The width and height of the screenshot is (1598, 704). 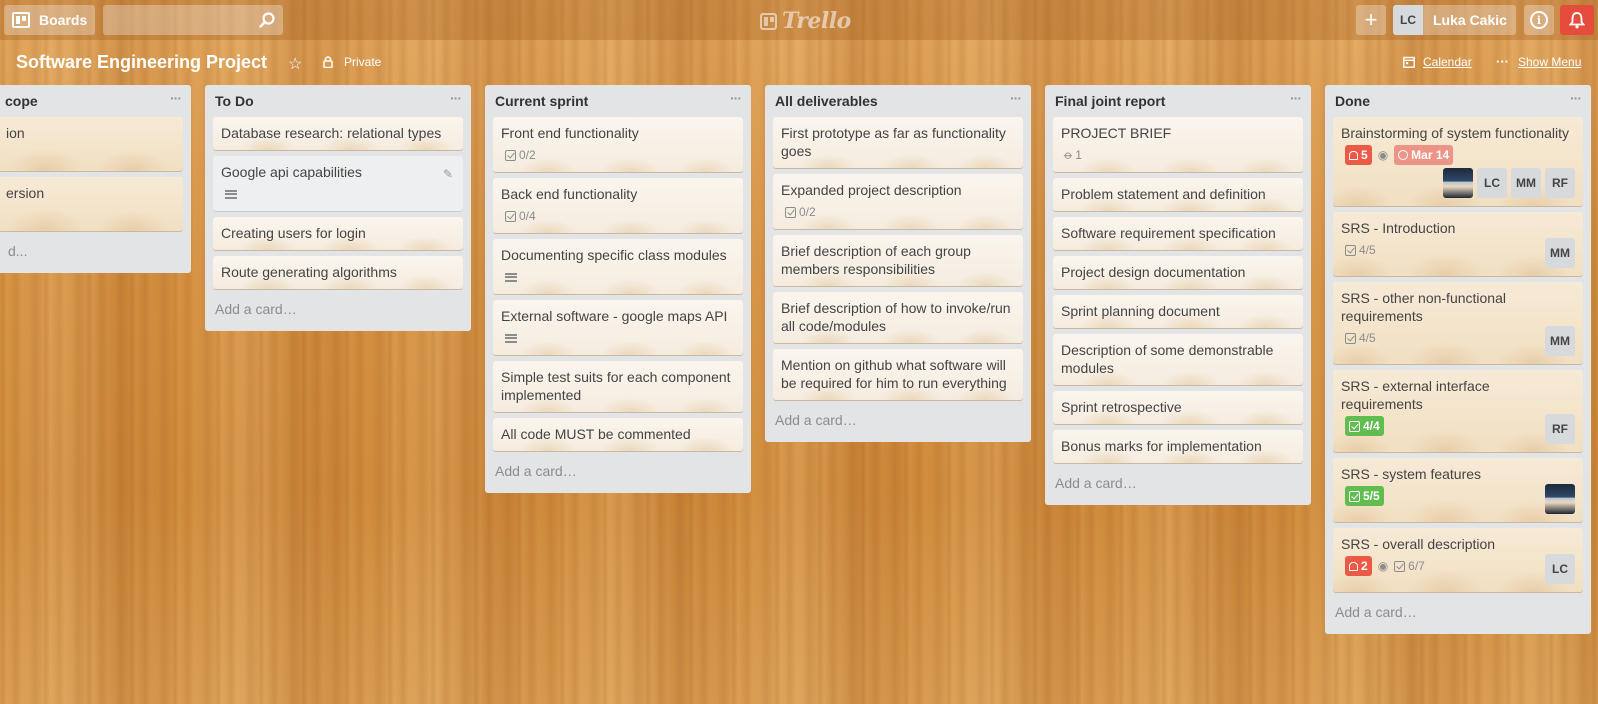 What do you see at coordinates (816, 21) in the screenshot?
I see `logo-text: Trello` at bounding box center [816, 21].